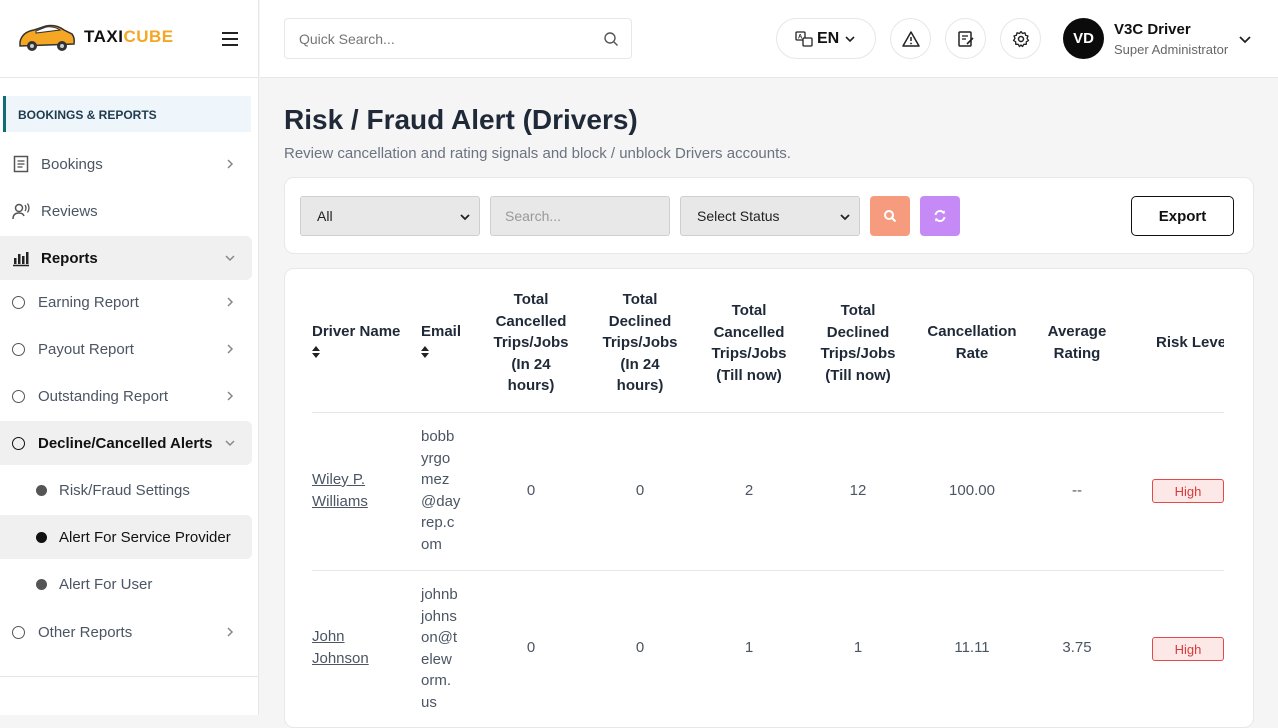 This screenshot has height=728, width=1278. What do you see at coordinates (769, 39) in the screenshot?
I see `topbar: A EN VD V3C Driver Super Administrator` at bounding box center [769, 39].